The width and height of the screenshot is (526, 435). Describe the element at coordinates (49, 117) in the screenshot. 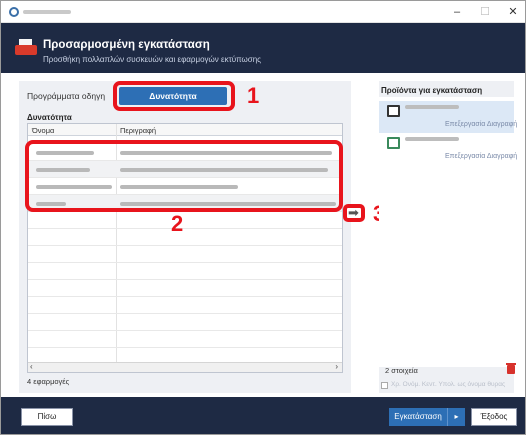

I see `capability-section-label: Δυνατότητα` at that location.